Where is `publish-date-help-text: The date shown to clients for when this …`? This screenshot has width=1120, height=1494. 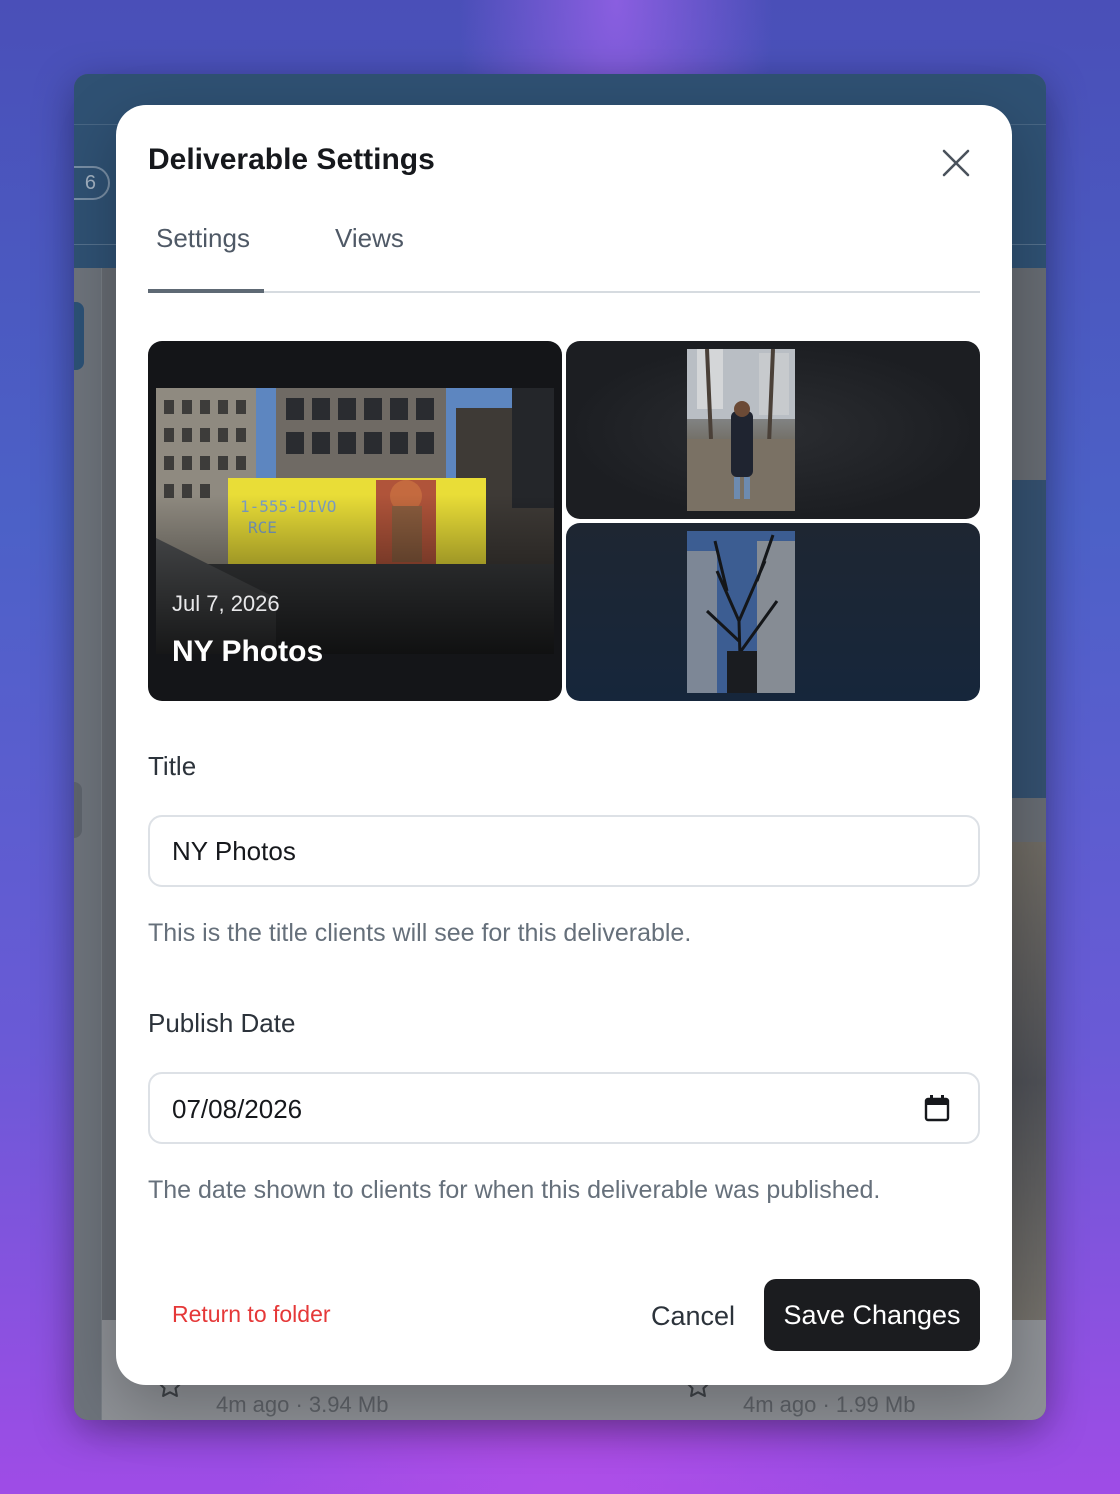 publish-date-help-text: The date shown to clients for when this … is located at coordinates (514, 1190).